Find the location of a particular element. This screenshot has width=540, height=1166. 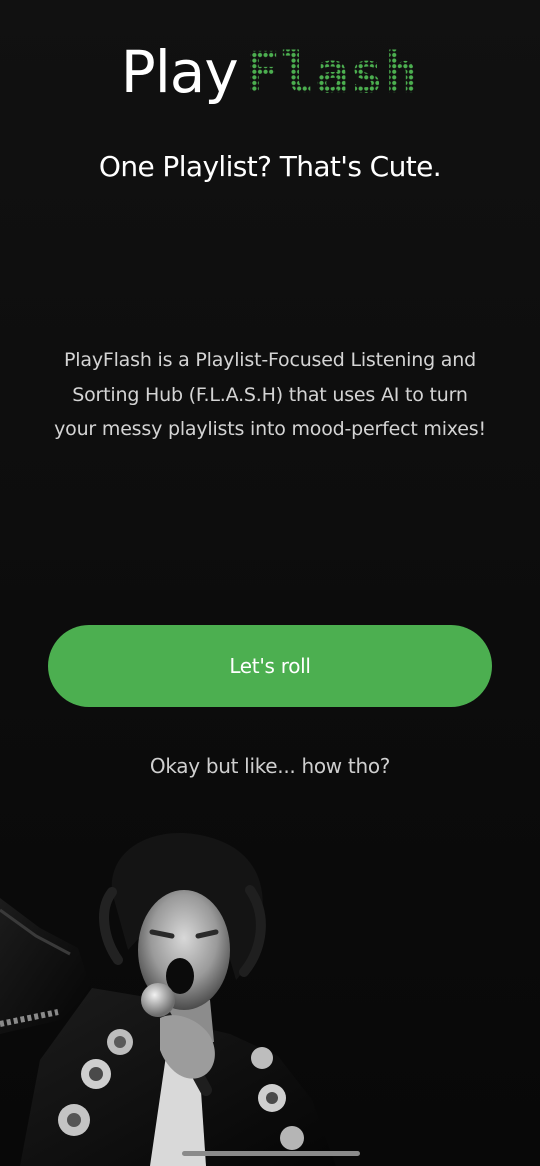

logo-flash-text: Flash is located at coordinates (332, 73).